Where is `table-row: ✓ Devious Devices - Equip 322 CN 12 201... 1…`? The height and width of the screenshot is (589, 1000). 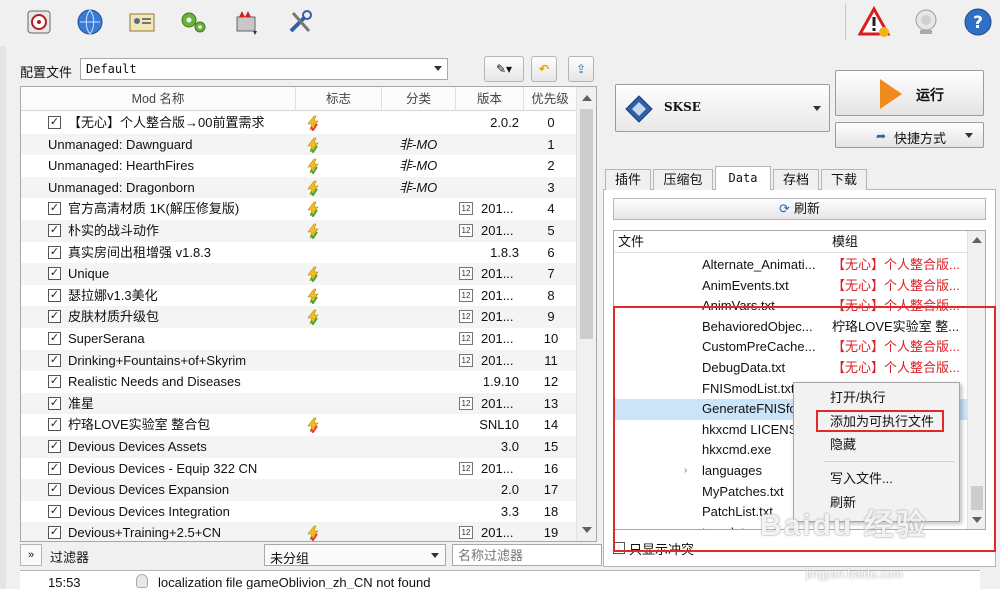
table-row: ✓ Devious Devices - Equip 322 CN 12 201... 1… is located at coordinates (299, 469).